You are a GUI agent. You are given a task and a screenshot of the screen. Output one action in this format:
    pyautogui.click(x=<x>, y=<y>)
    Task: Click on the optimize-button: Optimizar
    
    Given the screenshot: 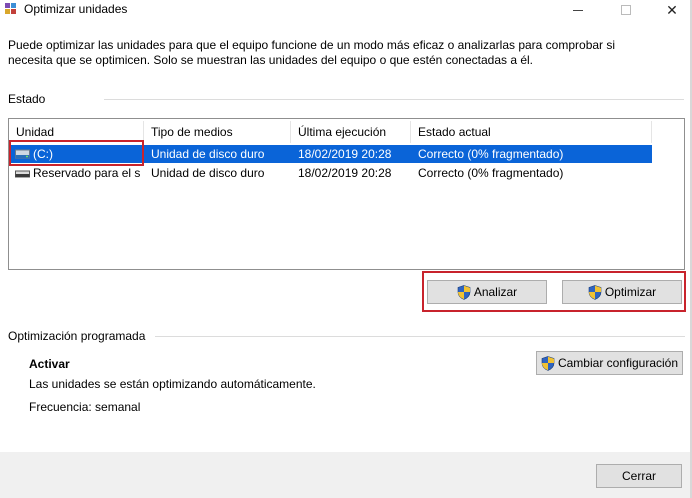 What is the action you would take?
    pyautogui.click(x=622, y=292)
    